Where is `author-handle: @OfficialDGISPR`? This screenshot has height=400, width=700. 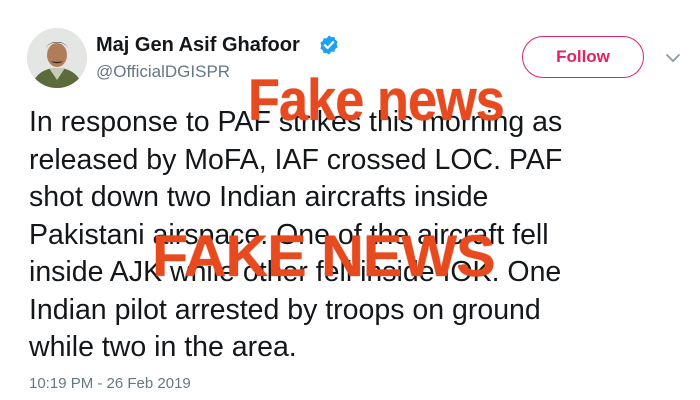
author-handle: @OfficialDGISPR is located at coordinates (163, 72).